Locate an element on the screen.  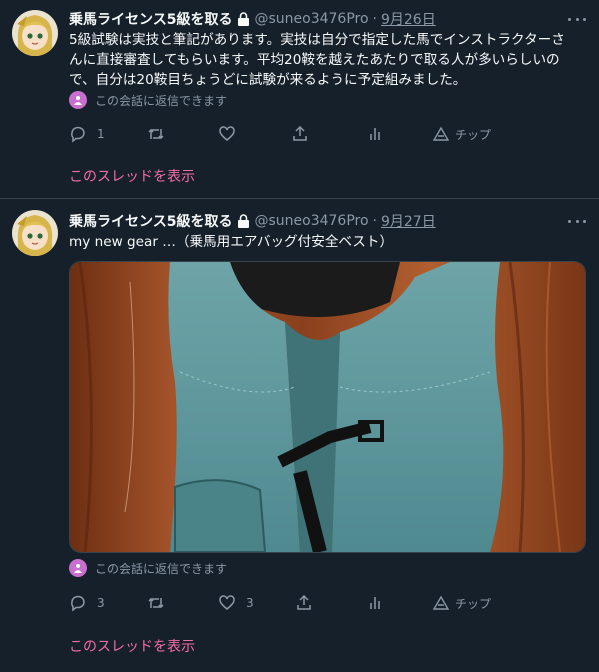
tweet-text: my new gear …（乗馬用エアバッグ付安全ベスト） is located at coordinates (329, 242).